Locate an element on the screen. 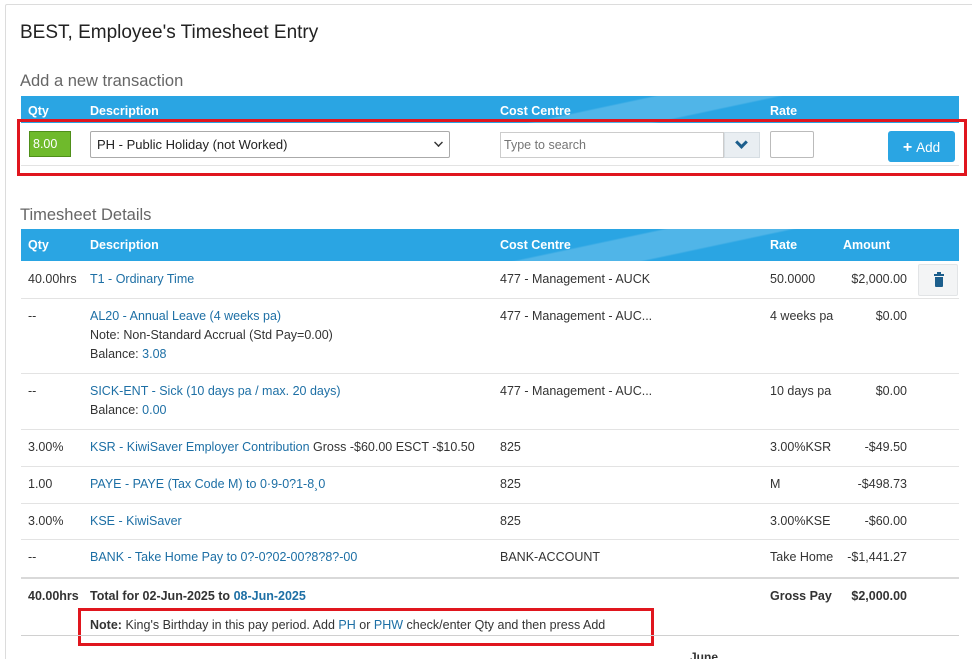 The height and width of the screenshot is (659, 972). row-description-link: AL20 - Annual Leave (4 weeks pa) is located at coordinates (185, 316).